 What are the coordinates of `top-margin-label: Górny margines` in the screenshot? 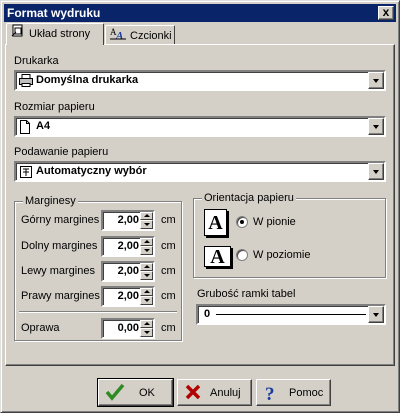 It's located at (60, 220).